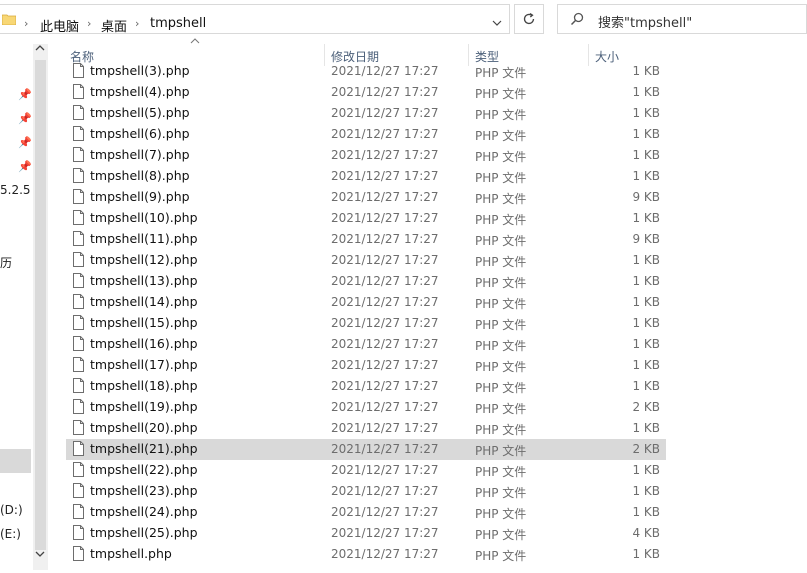 The image size is (807, 573). I want to click on file-name: tmpshell(11).php, so click(144, 238).